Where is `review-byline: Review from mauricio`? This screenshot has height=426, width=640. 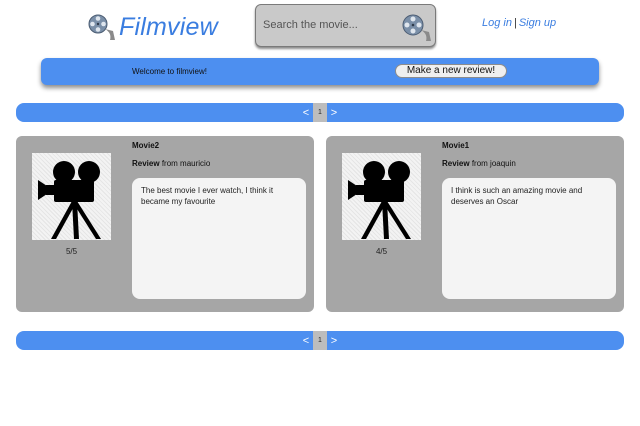 review-byline: Review from mauricio is located at coordinates (171, 163).